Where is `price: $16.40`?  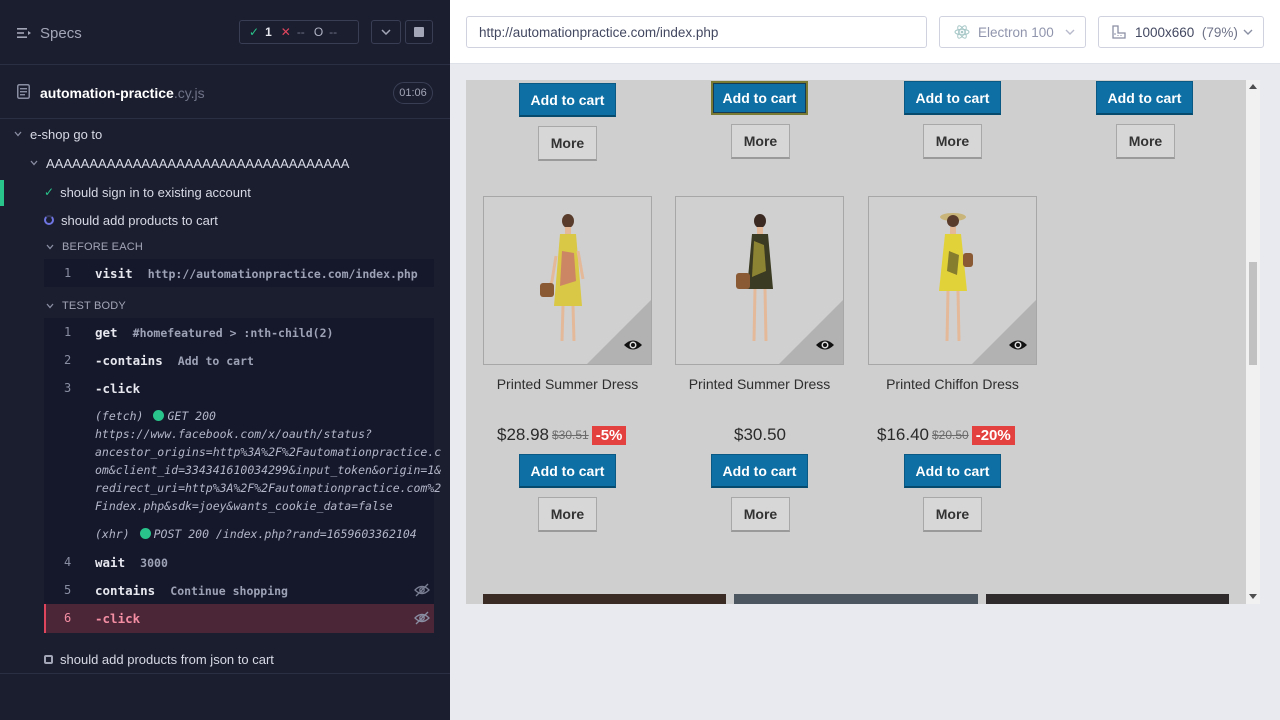
price: $16.40 is located at coordinates (903, 434).